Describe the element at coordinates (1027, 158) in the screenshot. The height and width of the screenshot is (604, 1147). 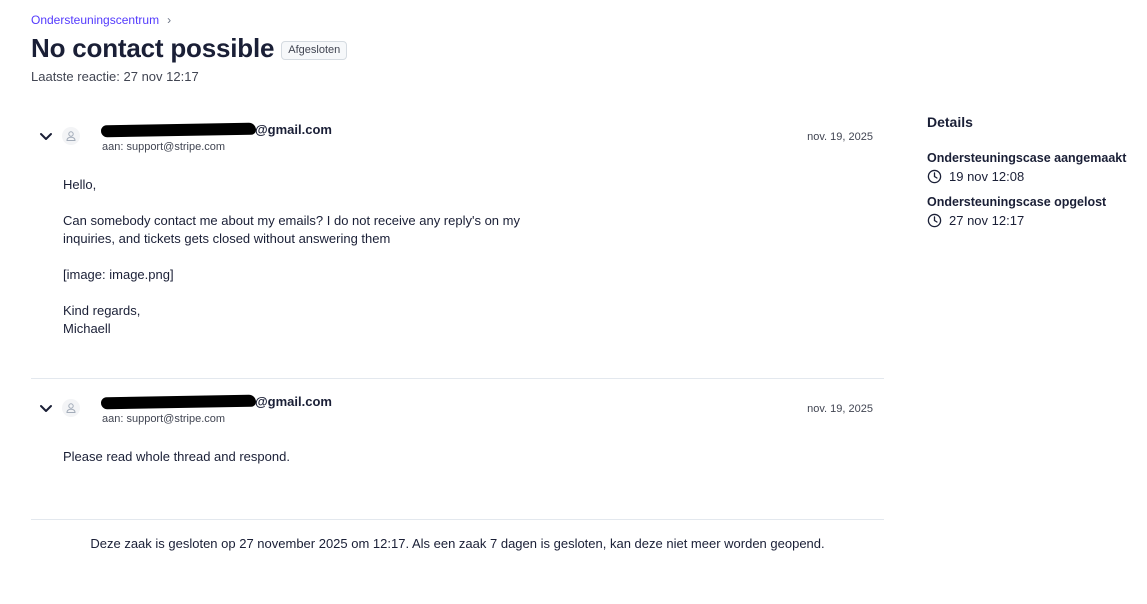
I see `event-title: Ondersteuningscase aangemaakt` at that location.